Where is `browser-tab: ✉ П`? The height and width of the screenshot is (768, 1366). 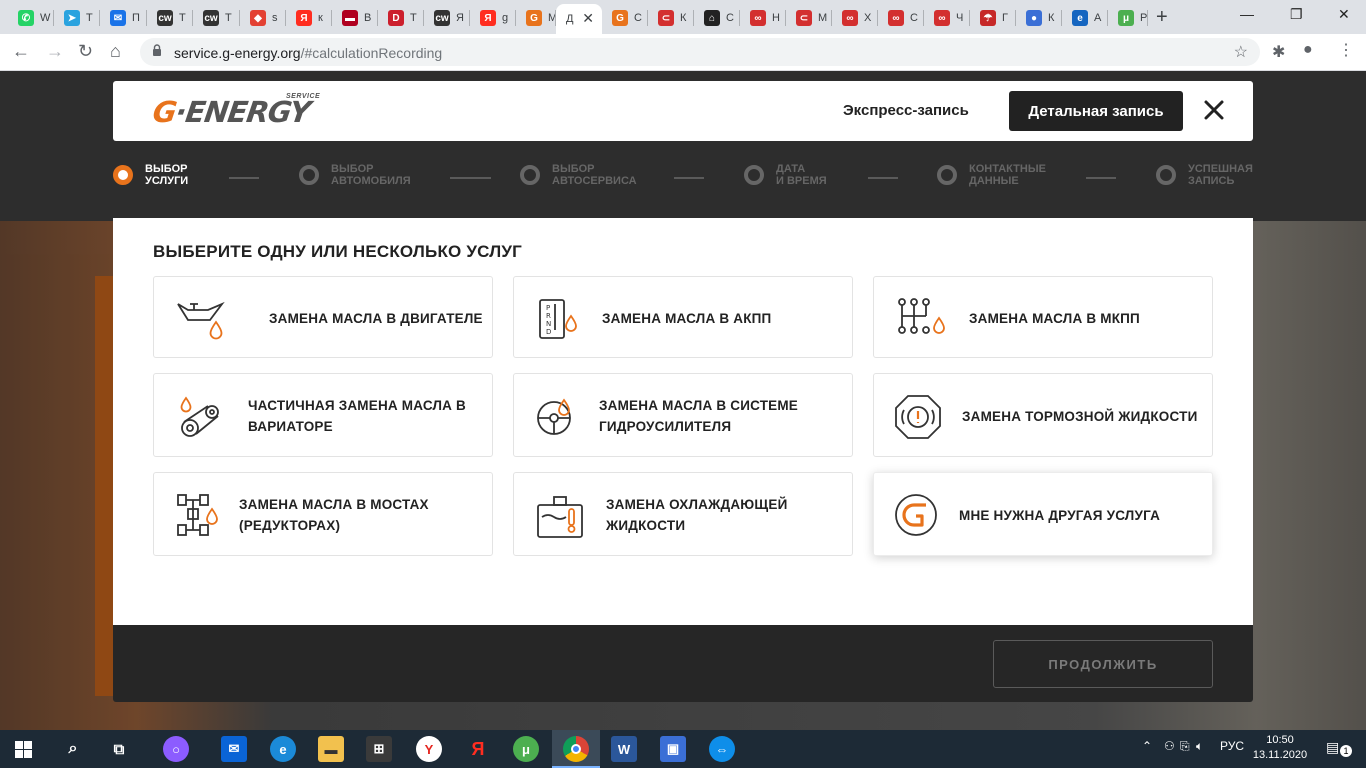
browser-tab: ✉ П is located at coordinates (123, 18).